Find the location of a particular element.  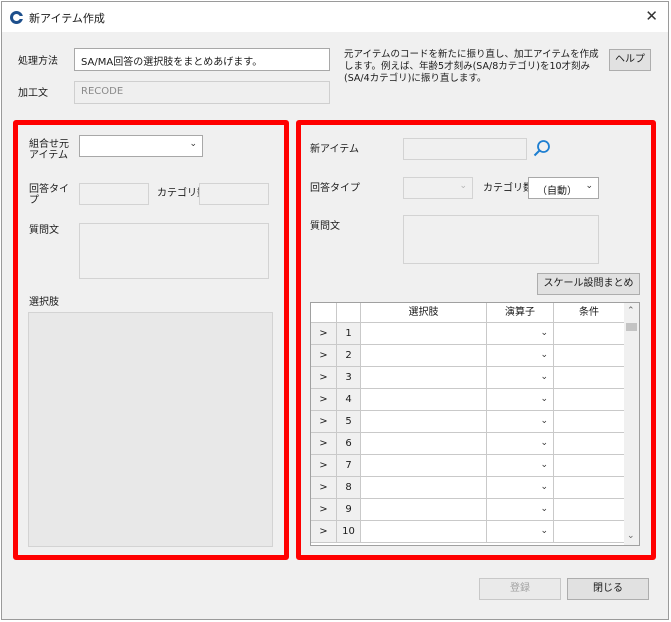

register-button: 登録 is located at coordinates (520, 589).